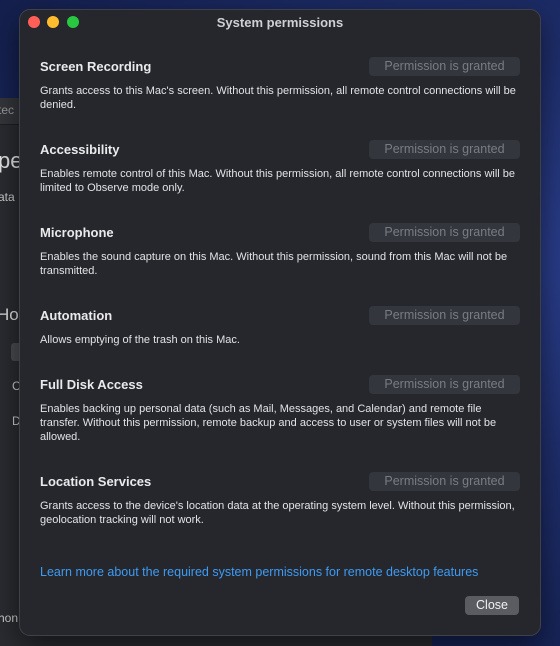 This screenshot has height=646, width=560. What do you see at coordinates (9, 618) in the screenshot?
I see `background-bottom-text: hon` at bounding box center [9, 618].